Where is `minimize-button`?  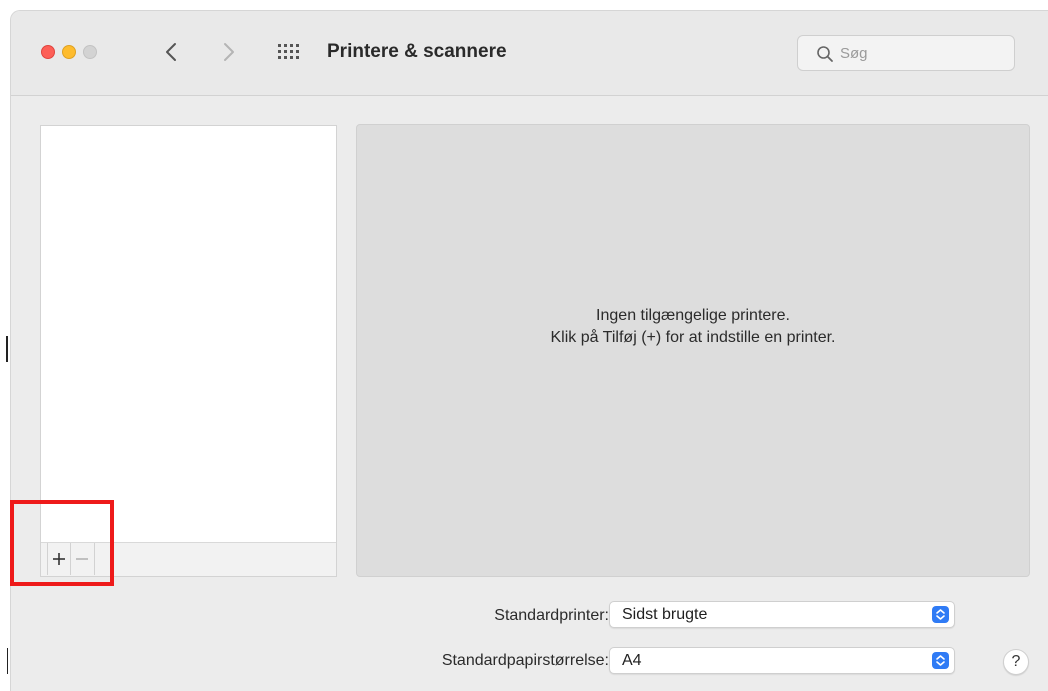
minimize-button is located at coordinates (69, 52).